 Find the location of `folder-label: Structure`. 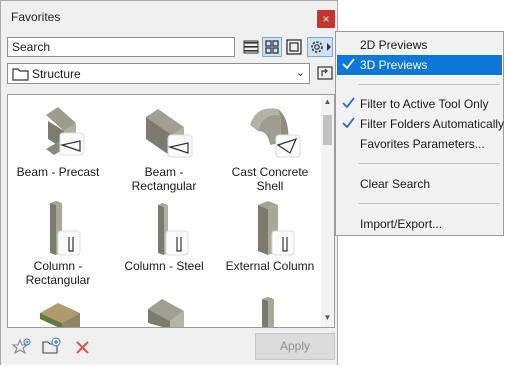

folder-label: Structure is located at coordinates (56, 74).